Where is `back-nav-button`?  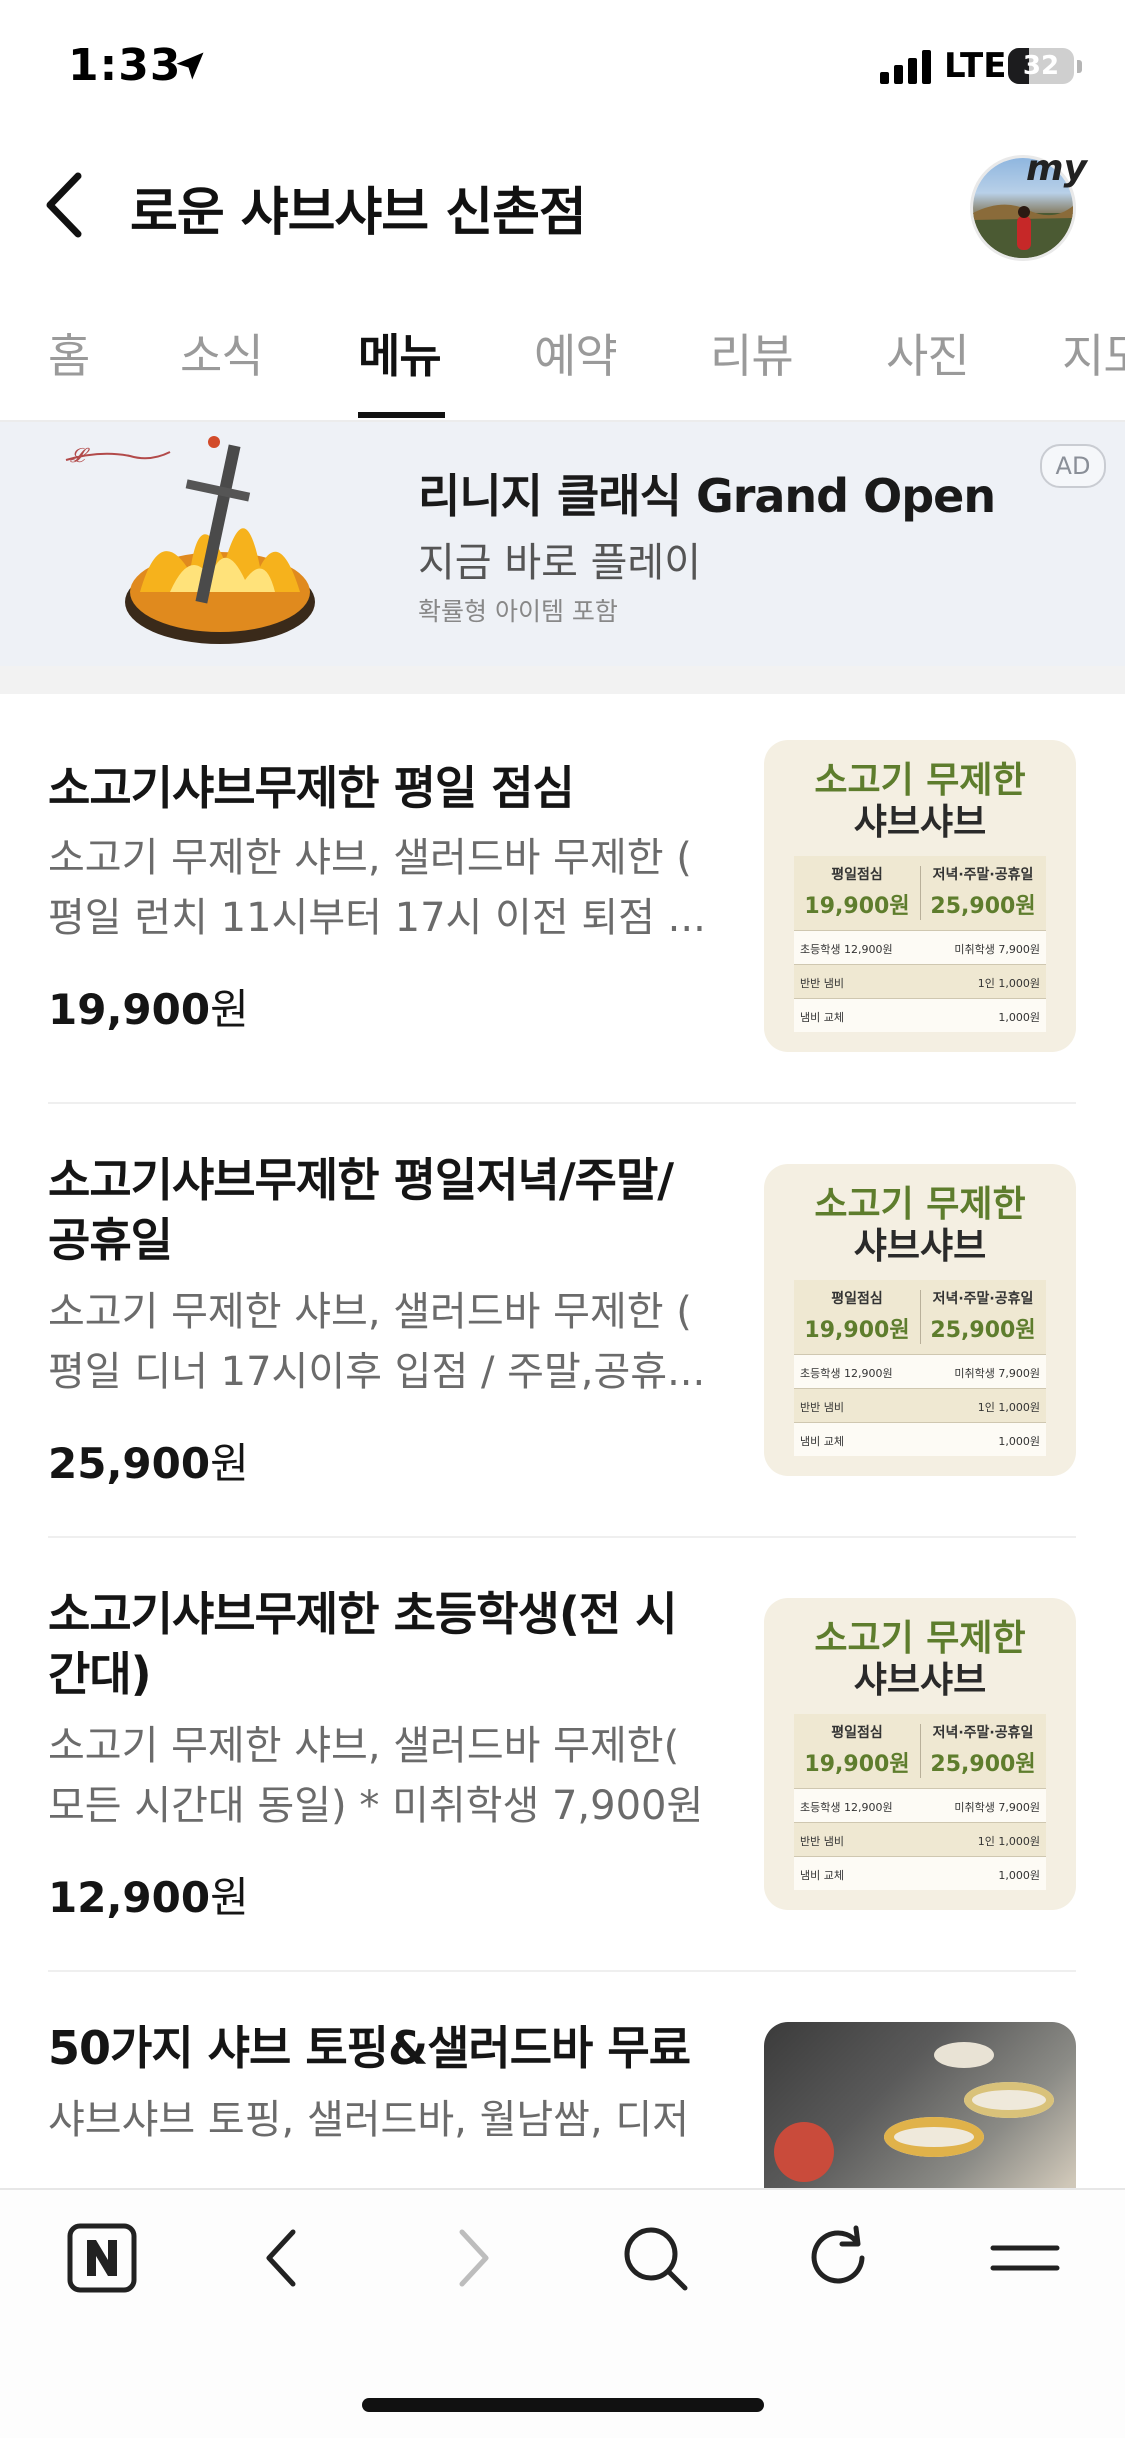 back-nav-button is located at coordinates (285, 2258).